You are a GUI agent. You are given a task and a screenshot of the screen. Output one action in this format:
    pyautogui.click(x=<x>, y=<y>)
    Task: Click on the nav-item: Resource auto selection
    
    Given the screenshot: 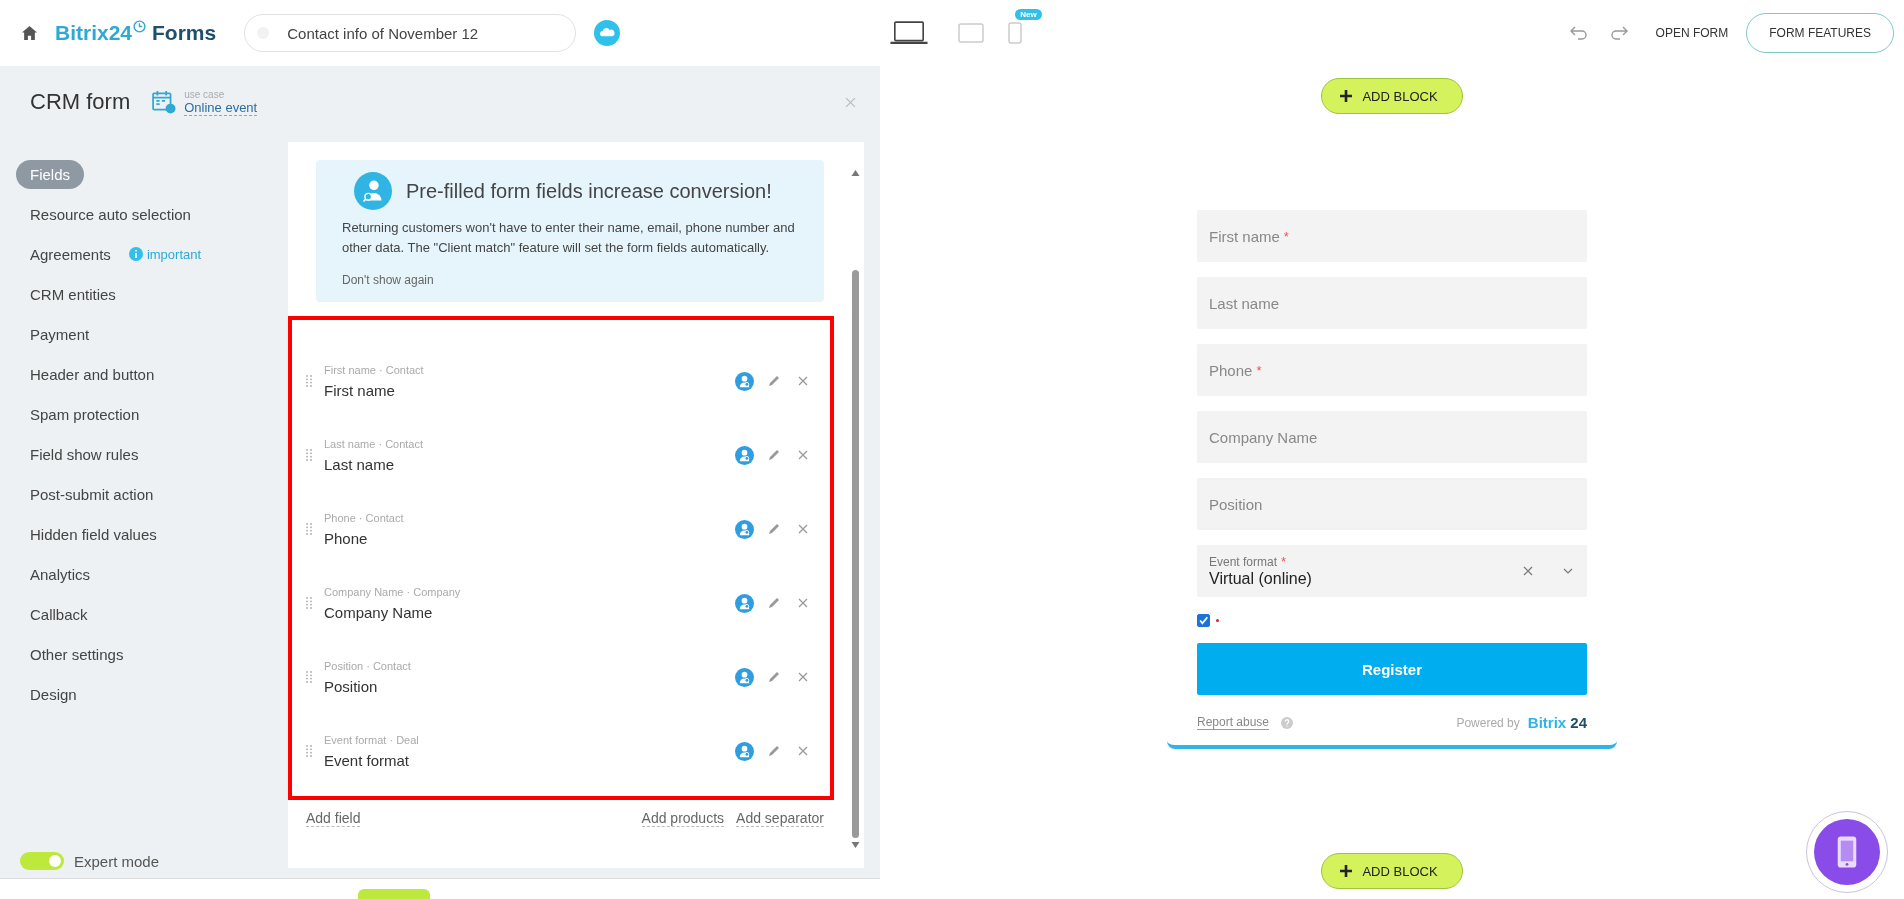 What is the action you would take?
    pyautogui.click(x=110, y=214)
    